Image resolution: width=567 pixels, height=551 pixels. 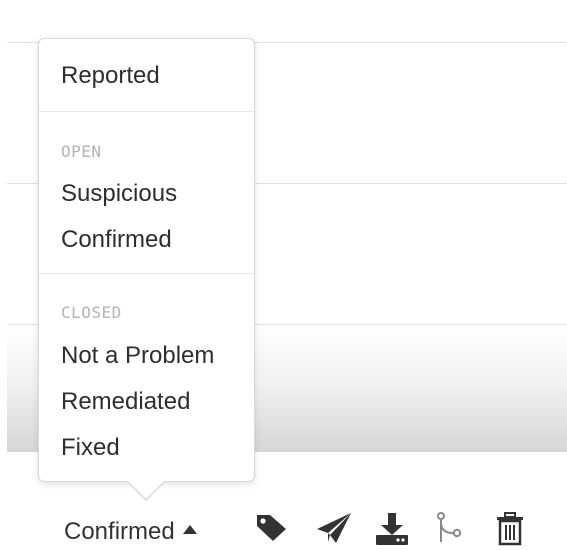 What do you see at coordinates (125, 402) in the screenshot?
I see `menu-item-remediated: Remediated` at bounding box center [125, 402].